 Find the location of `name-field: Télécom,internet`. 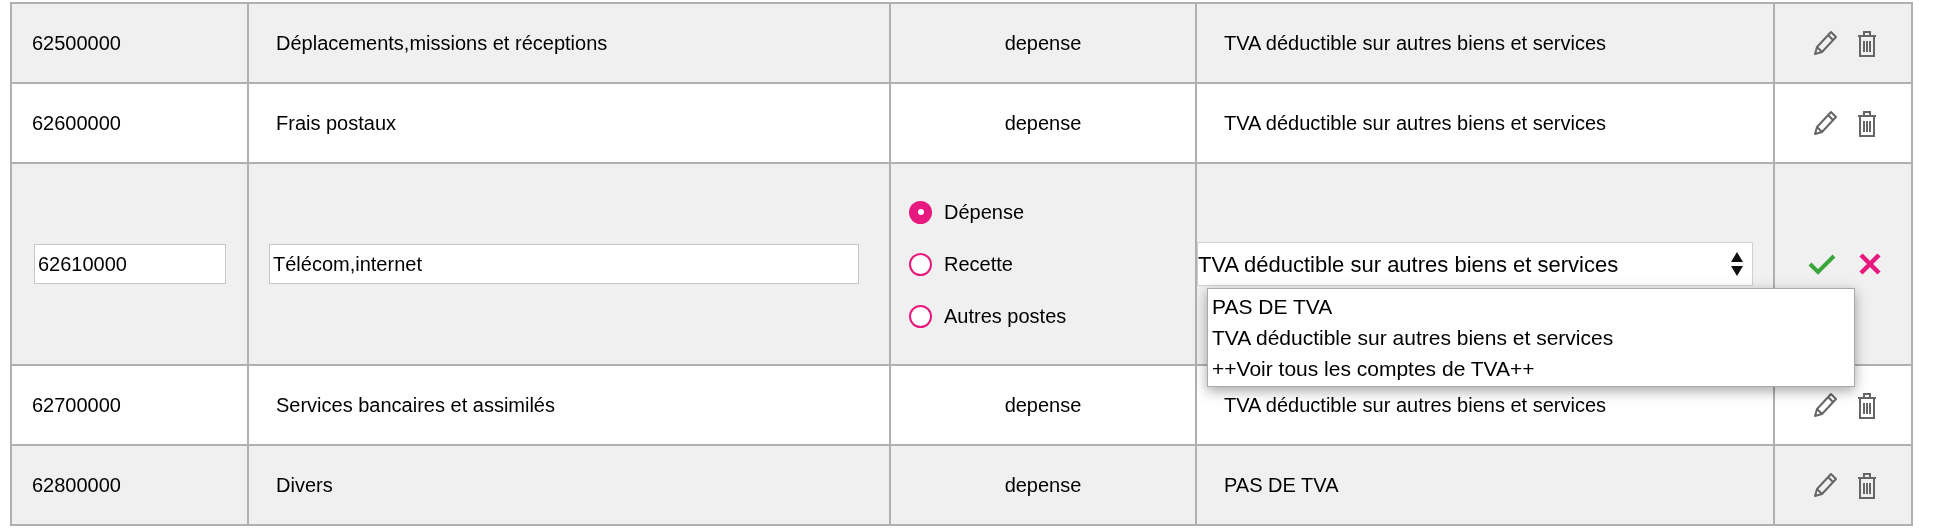

name-field: Télécom,internet is located at coordinates (564, 264).